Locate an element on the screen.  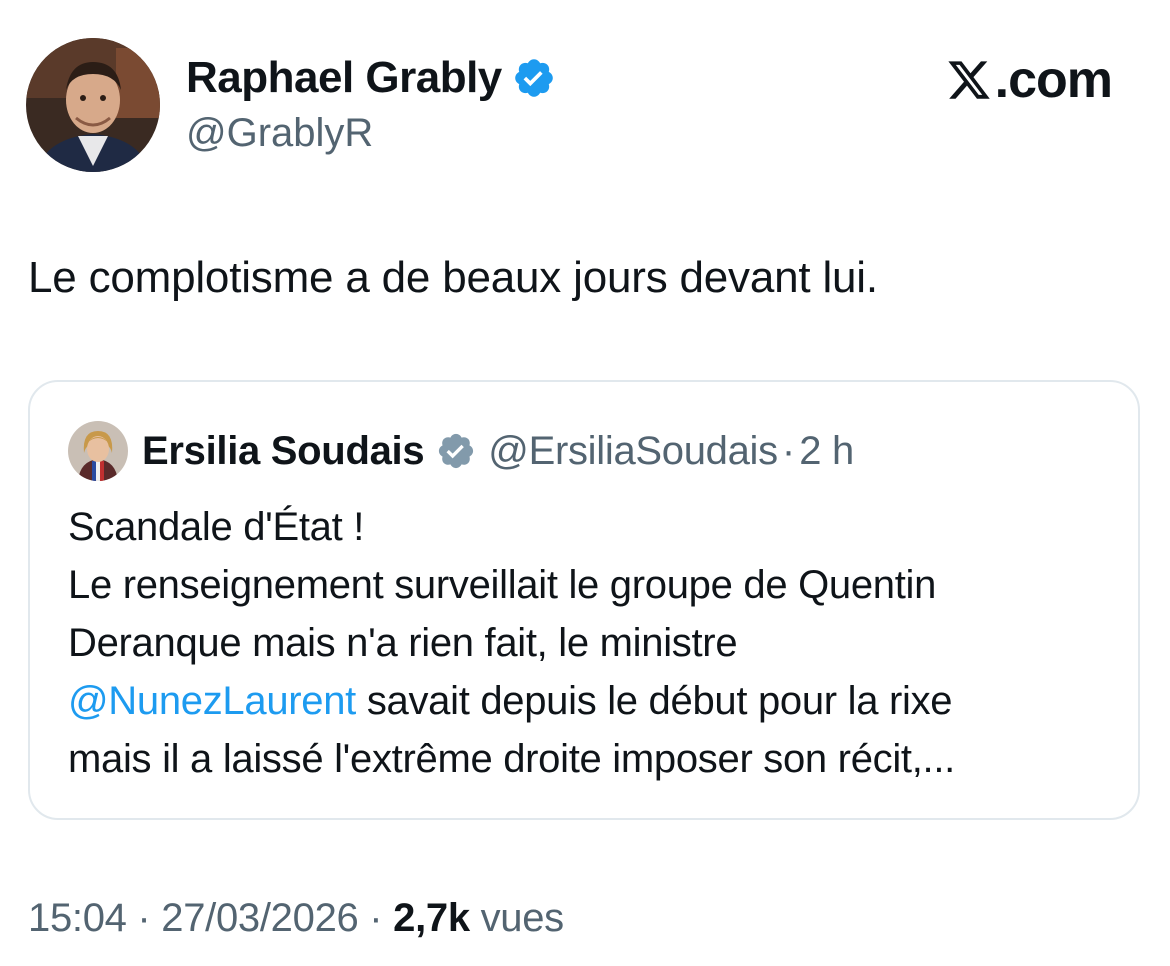
views-count: 2,7k is located at coordinates (431, 918).